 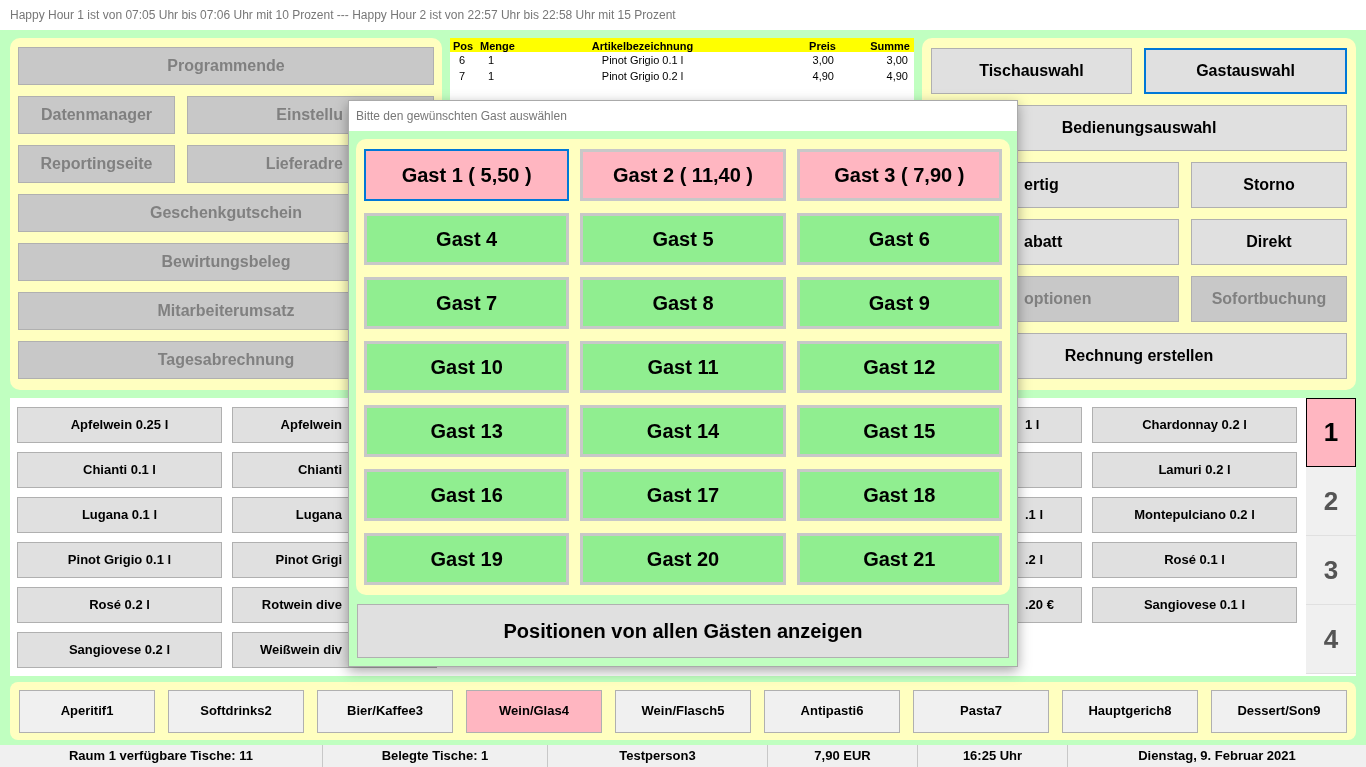 I want to click on article-button: Lugana 0.1 l, so click(x=119, y=515).